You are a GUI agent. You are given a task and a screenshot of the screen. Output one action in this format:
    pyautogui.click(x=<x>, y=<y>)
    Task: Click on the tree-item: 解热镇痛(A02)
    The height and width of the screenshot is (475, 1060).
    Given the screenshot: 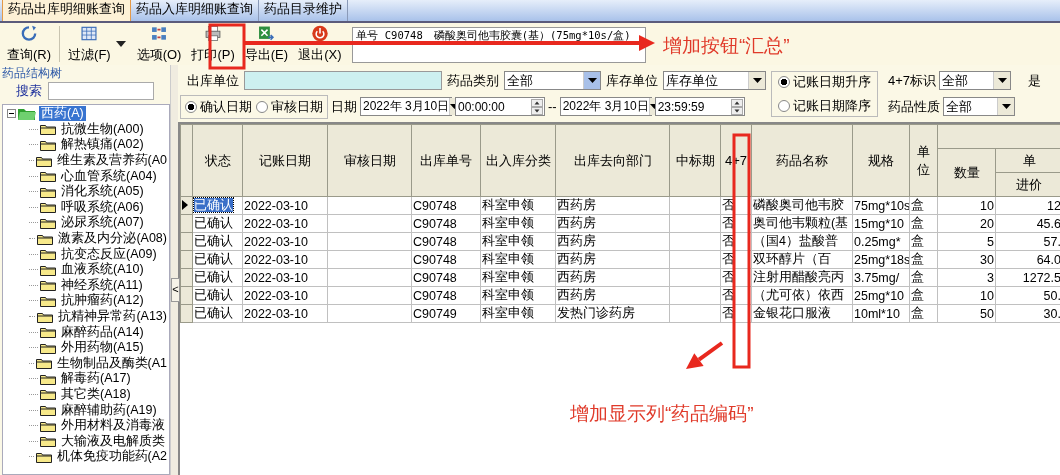 What is the action you would take?
    pyautogui.click(x=102, y=145)
    